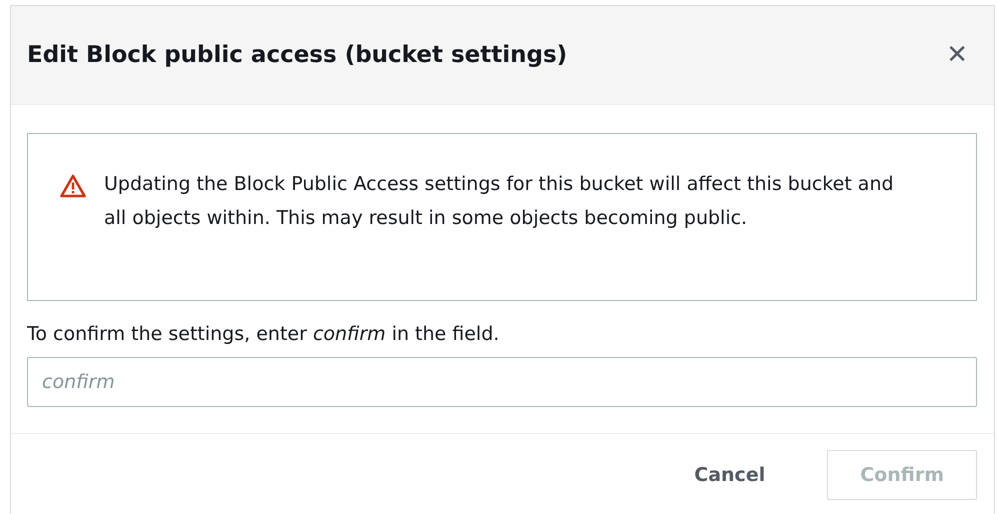 This screenshot has height=514, width=998. What do you see at coordinates (263, 334) in the screenshot?
I see `confirm-instruction: To confirm the settings, enter confirm in the field.` at bounding box center [263, 334].